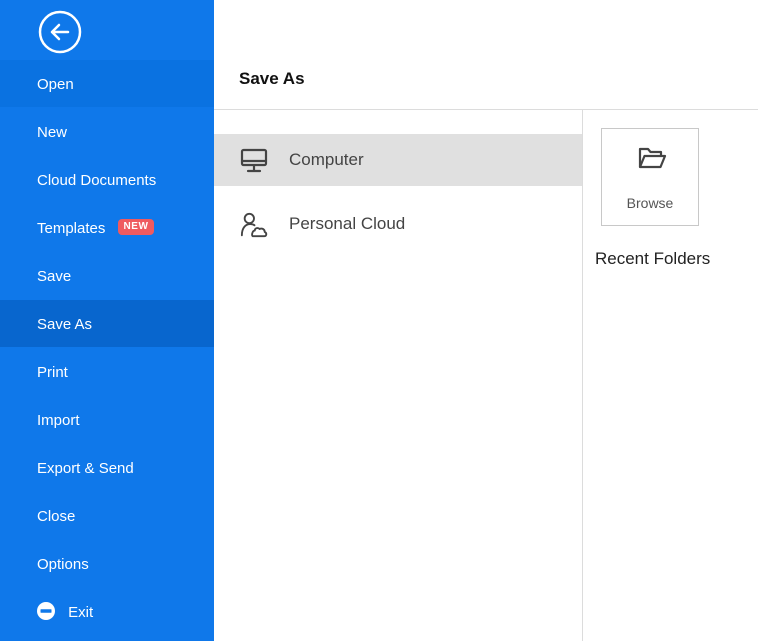 This screenshot has height=641, width=758. I want to click on monitor-icon, so click(254, 160).